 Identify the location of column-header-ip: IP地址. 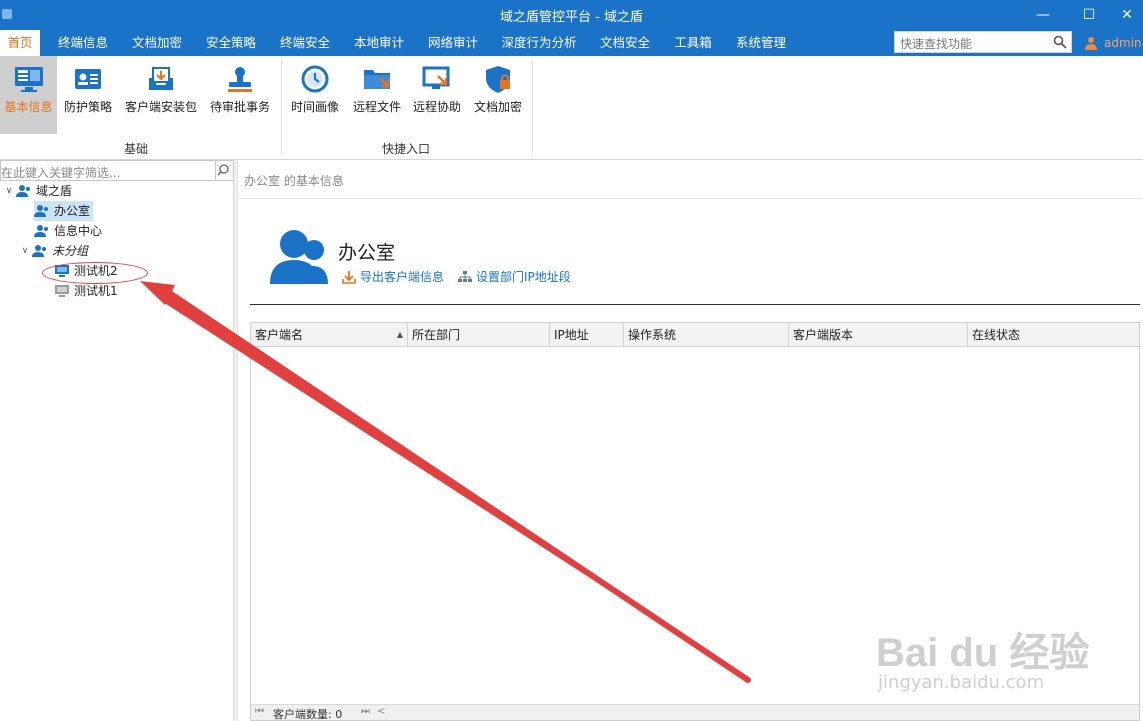
(587, 335).